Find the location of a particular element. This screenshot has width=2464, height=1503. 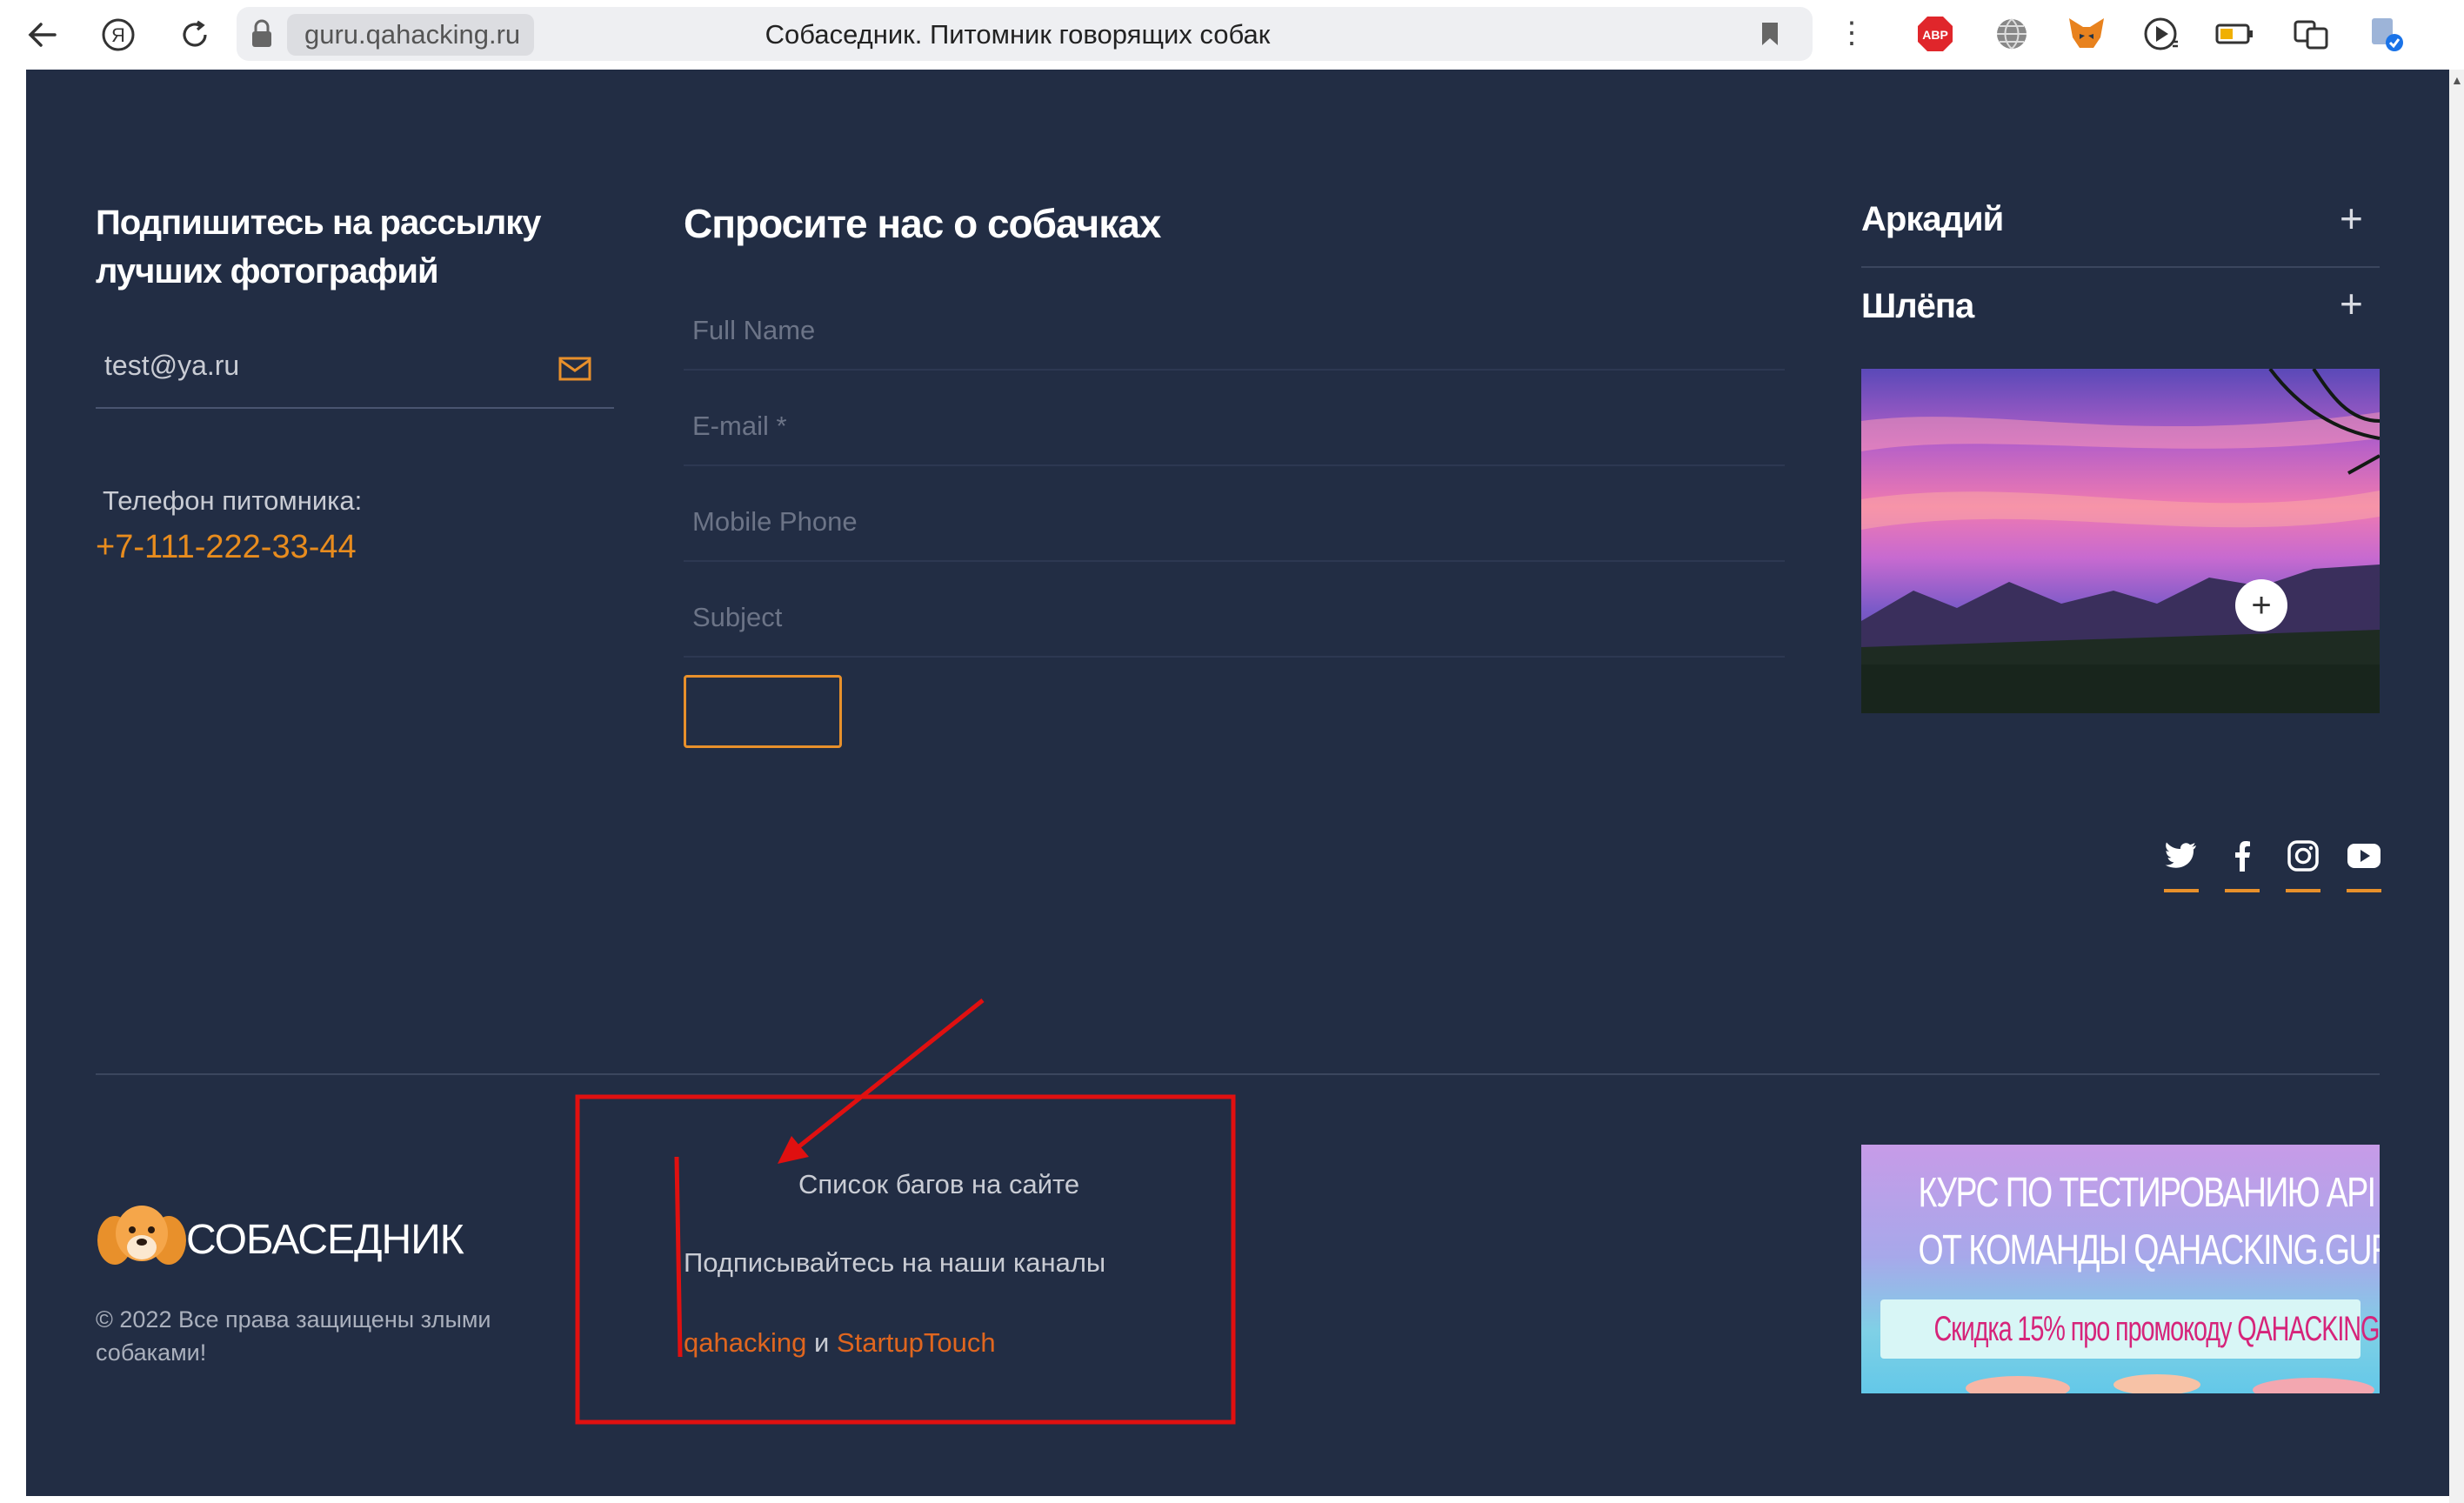

annotation-arrow is located at coordinates (887, 1076).